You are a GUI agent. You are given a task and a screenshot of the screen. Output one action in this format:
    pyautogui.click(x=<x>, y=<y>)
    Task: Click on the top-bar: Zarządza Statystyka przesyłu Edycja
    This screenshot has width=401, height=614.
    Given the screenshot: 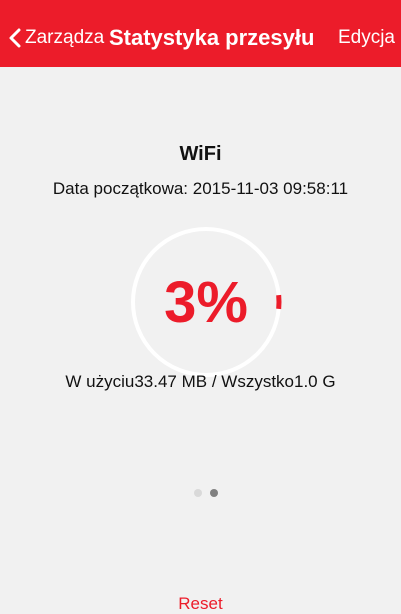 What is the action you would take?
    pyautogui.click(x=200, y=33)
    